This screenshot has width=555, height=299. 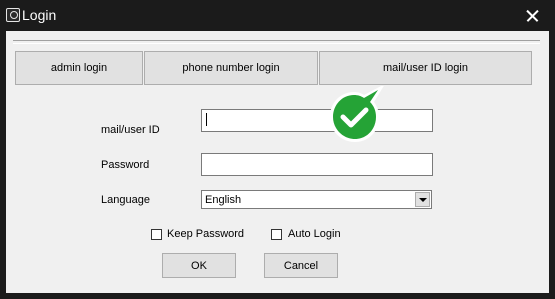 I want to click on ok-button: OK, so click(x=199, y=265).